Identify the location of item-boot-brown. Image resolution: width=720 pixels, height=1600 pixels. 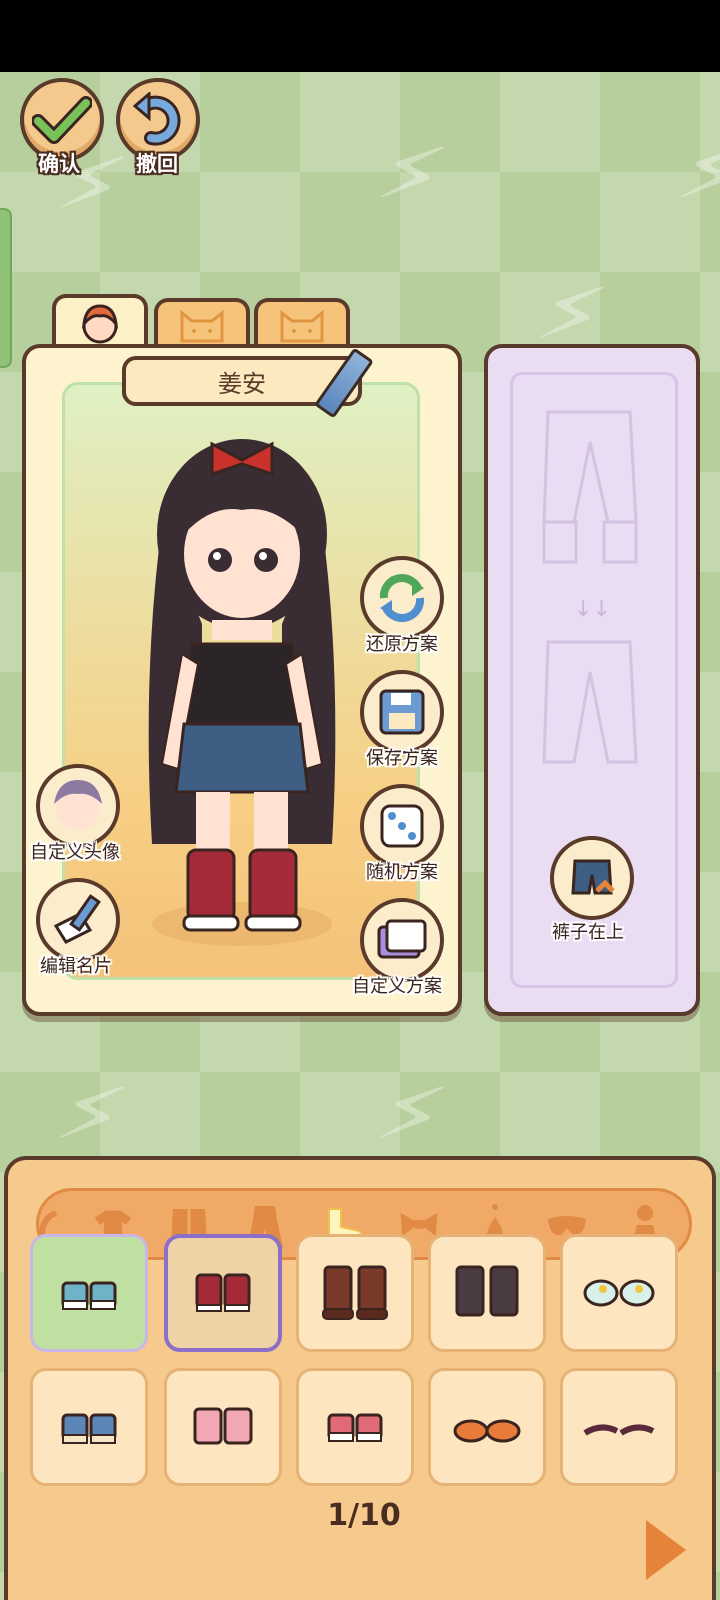
(355, 1293).